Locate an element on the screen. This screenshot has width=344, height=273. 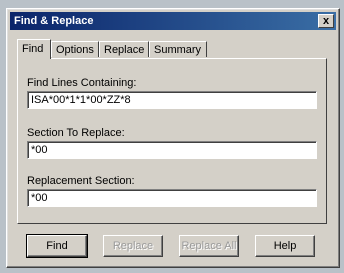
close-icon: x is located at coordinates (326, 21).